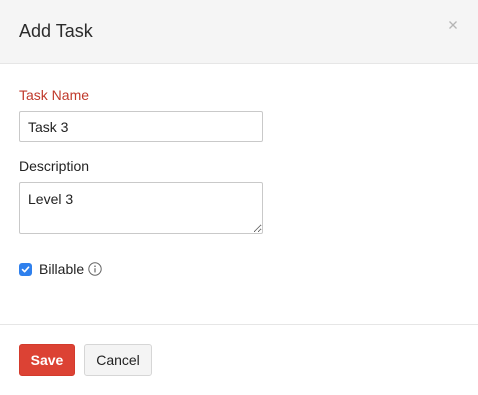 The image size is (478, 395). Describe the element at coordinates (141, 208) in the screenshot. I see `description-textarea: Level 3` at that location.